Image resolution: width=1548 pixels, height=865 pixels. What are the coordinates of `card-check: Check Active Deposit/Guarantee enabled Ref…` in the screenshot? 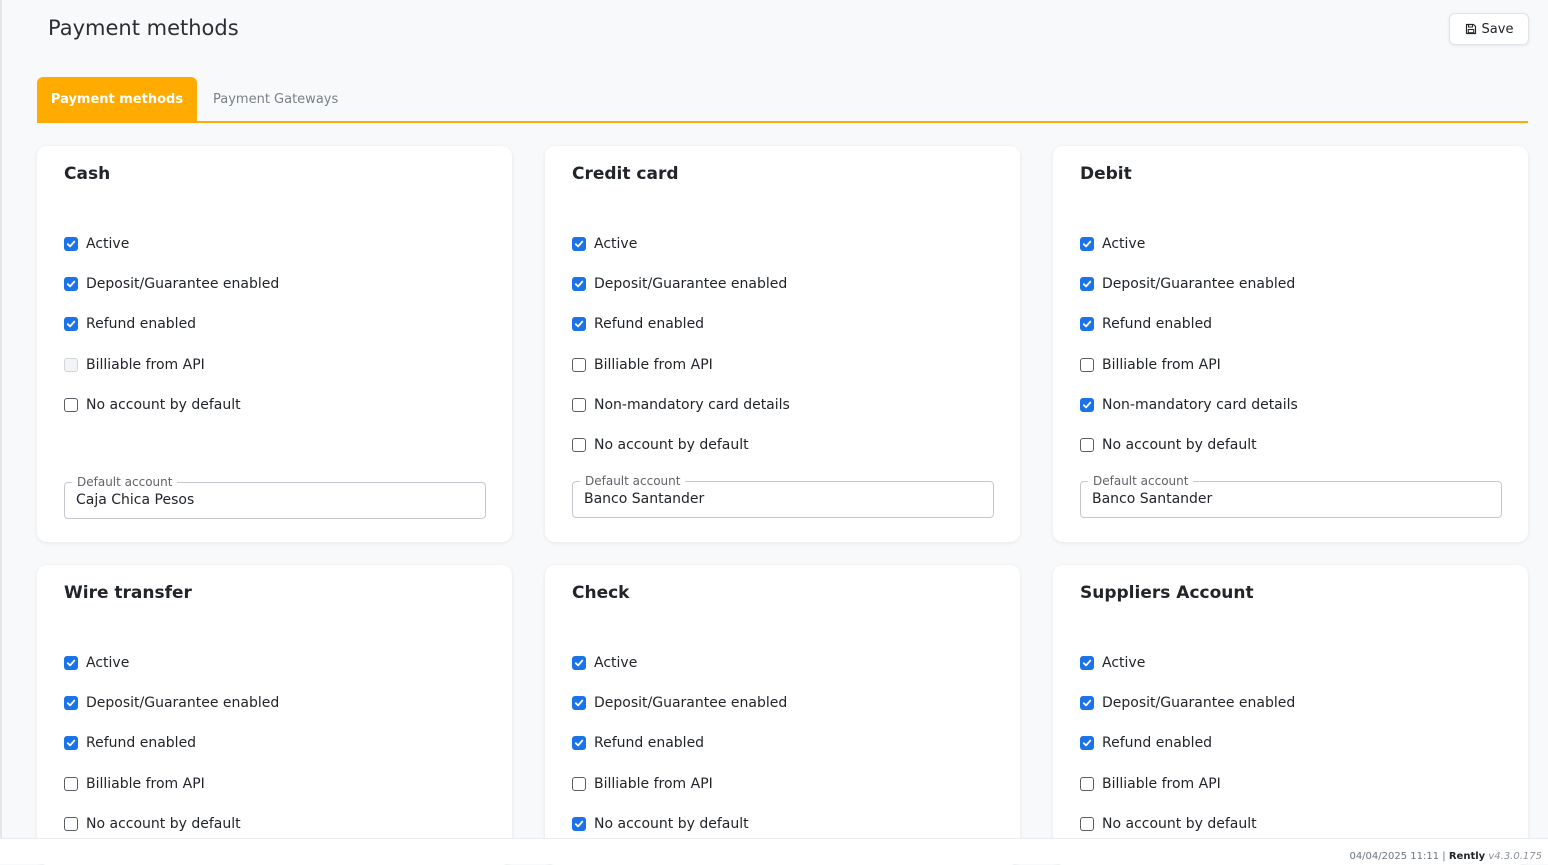 It's located at (782, 715).